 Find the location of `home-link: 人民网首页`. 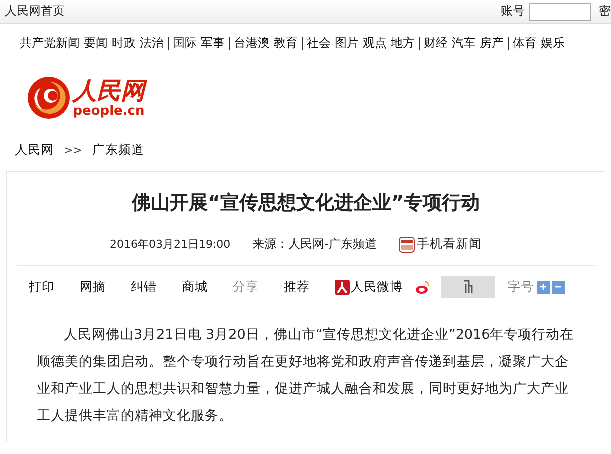

home-link: 人民网首页 is located at coordinates (35, 11).